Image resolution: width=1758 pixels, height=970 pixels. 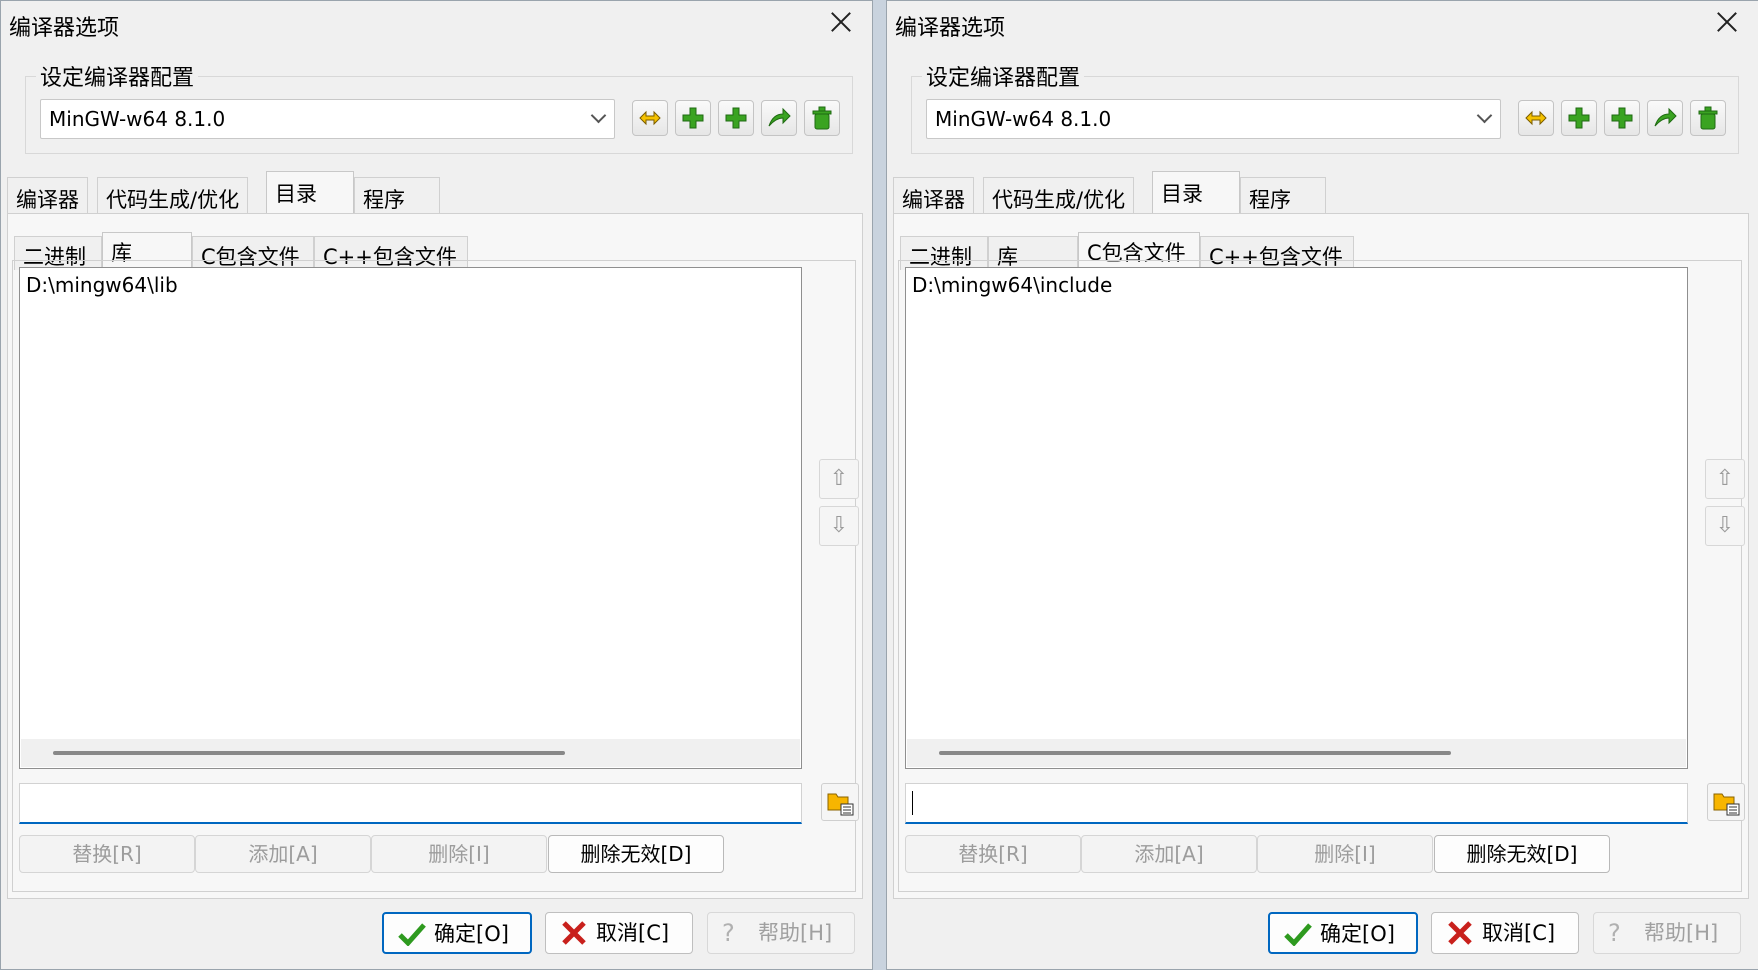 What do you see at coordinates (102, 285) in the screenshot?
I see `list-item: D:\mingw64\lib` at bounding box center [102, 285].